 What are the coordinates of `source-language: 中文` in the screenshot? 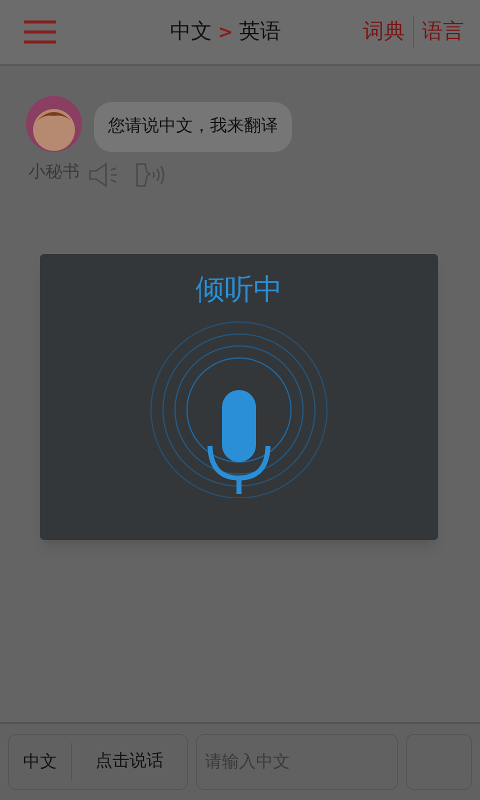 It's located at (191, 32).